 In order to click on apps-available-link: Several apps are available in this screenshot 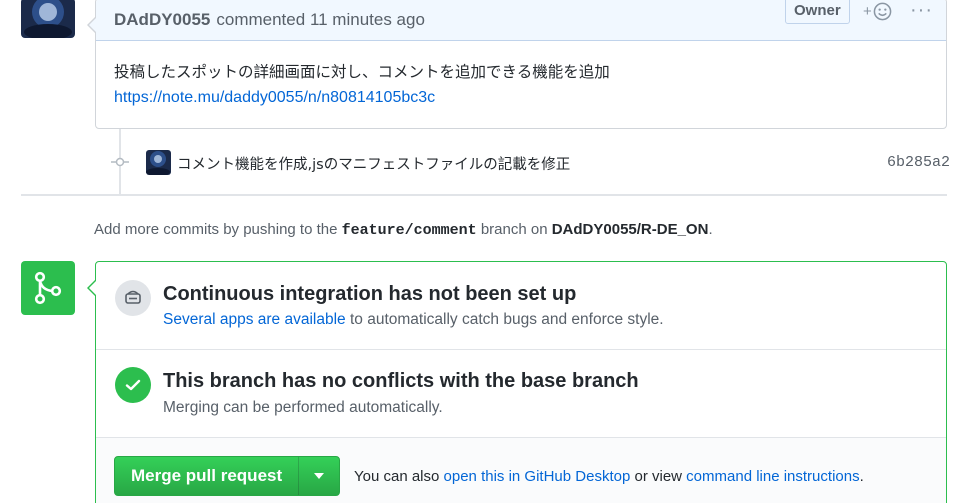, I will do `click(254, 319)`.